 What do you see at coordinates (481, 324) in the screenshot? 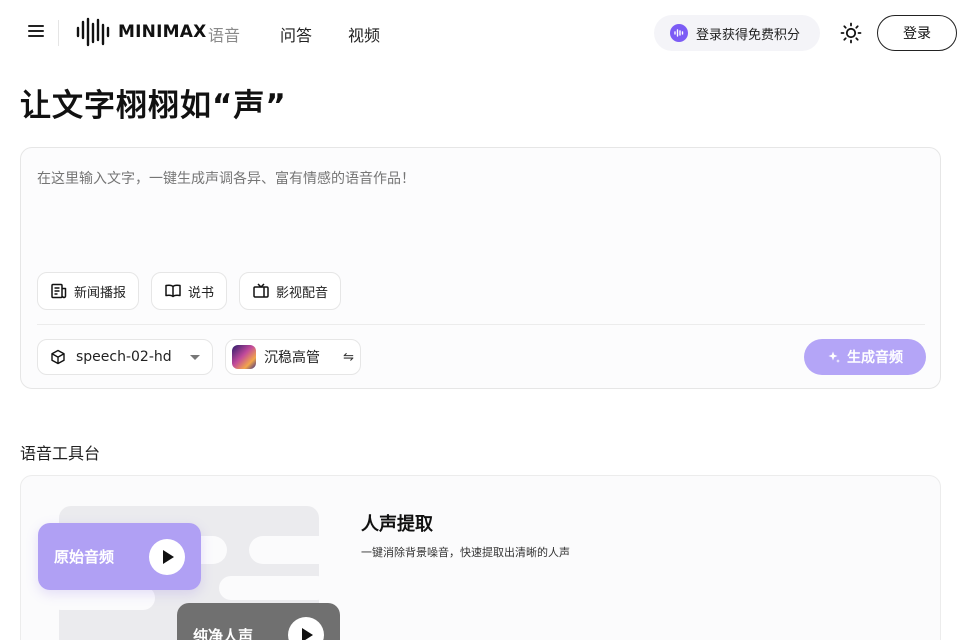
I see `composer-divider` at bounding box center [481, 324].